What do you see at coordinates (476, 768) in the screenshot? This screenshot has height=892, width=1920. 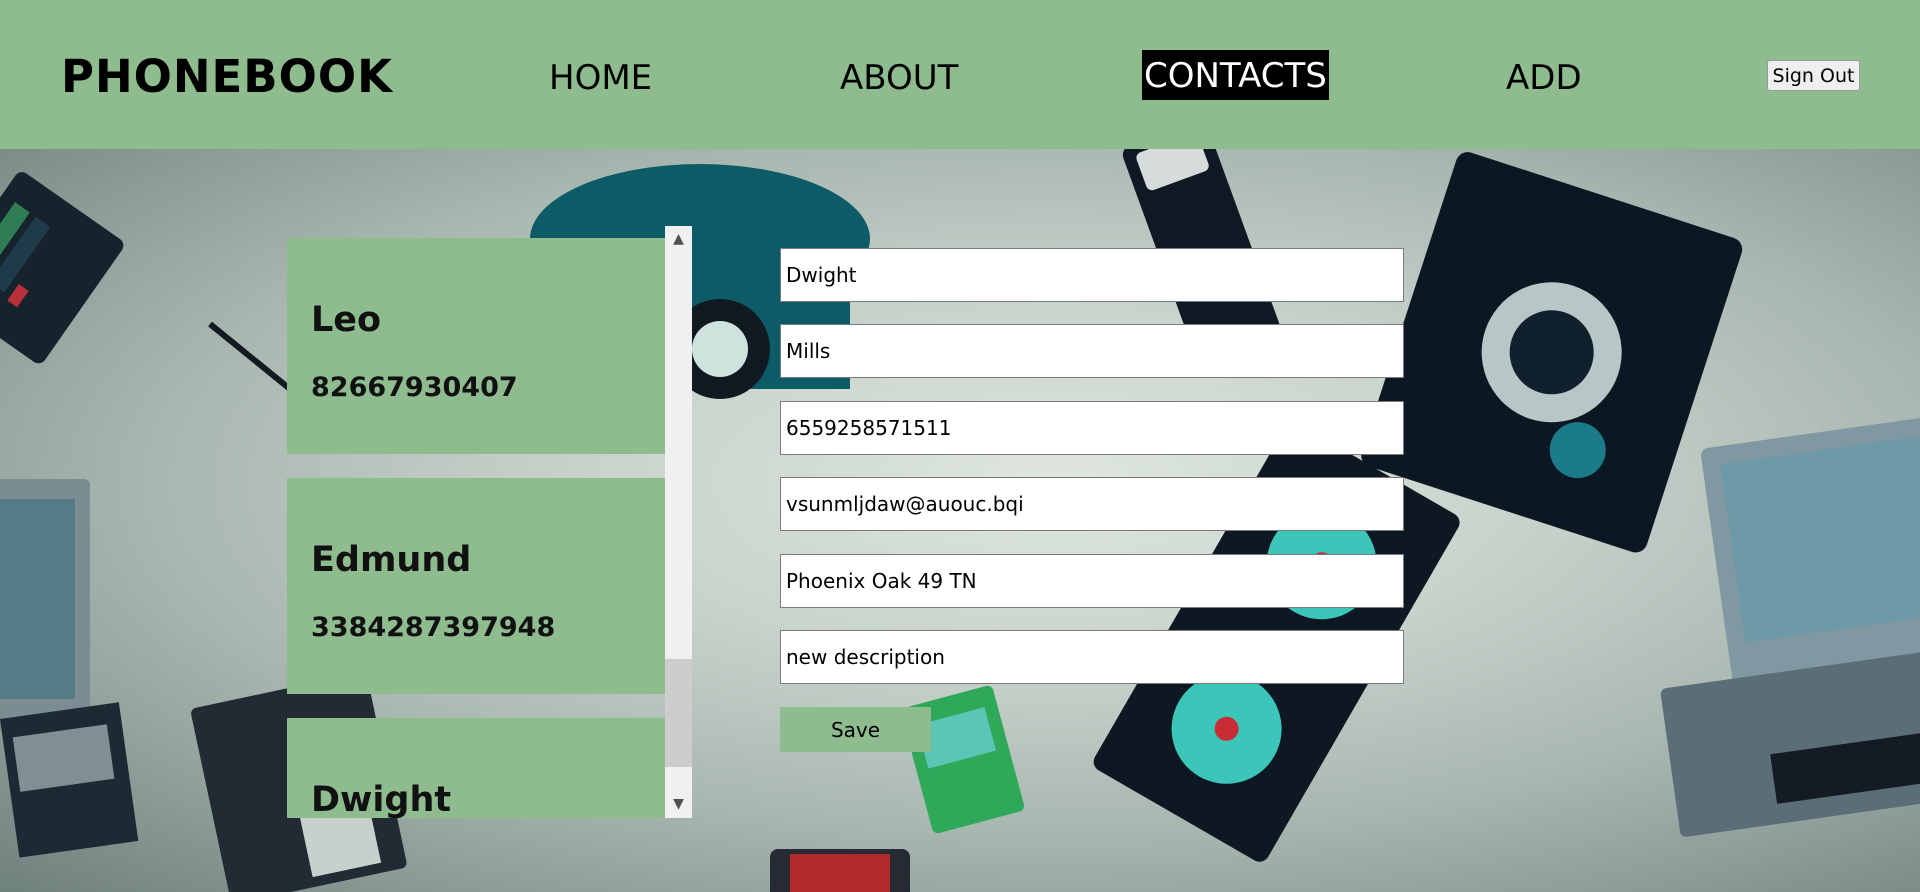 I see `contact-card: Dwight` at bounding box center [476, 768].